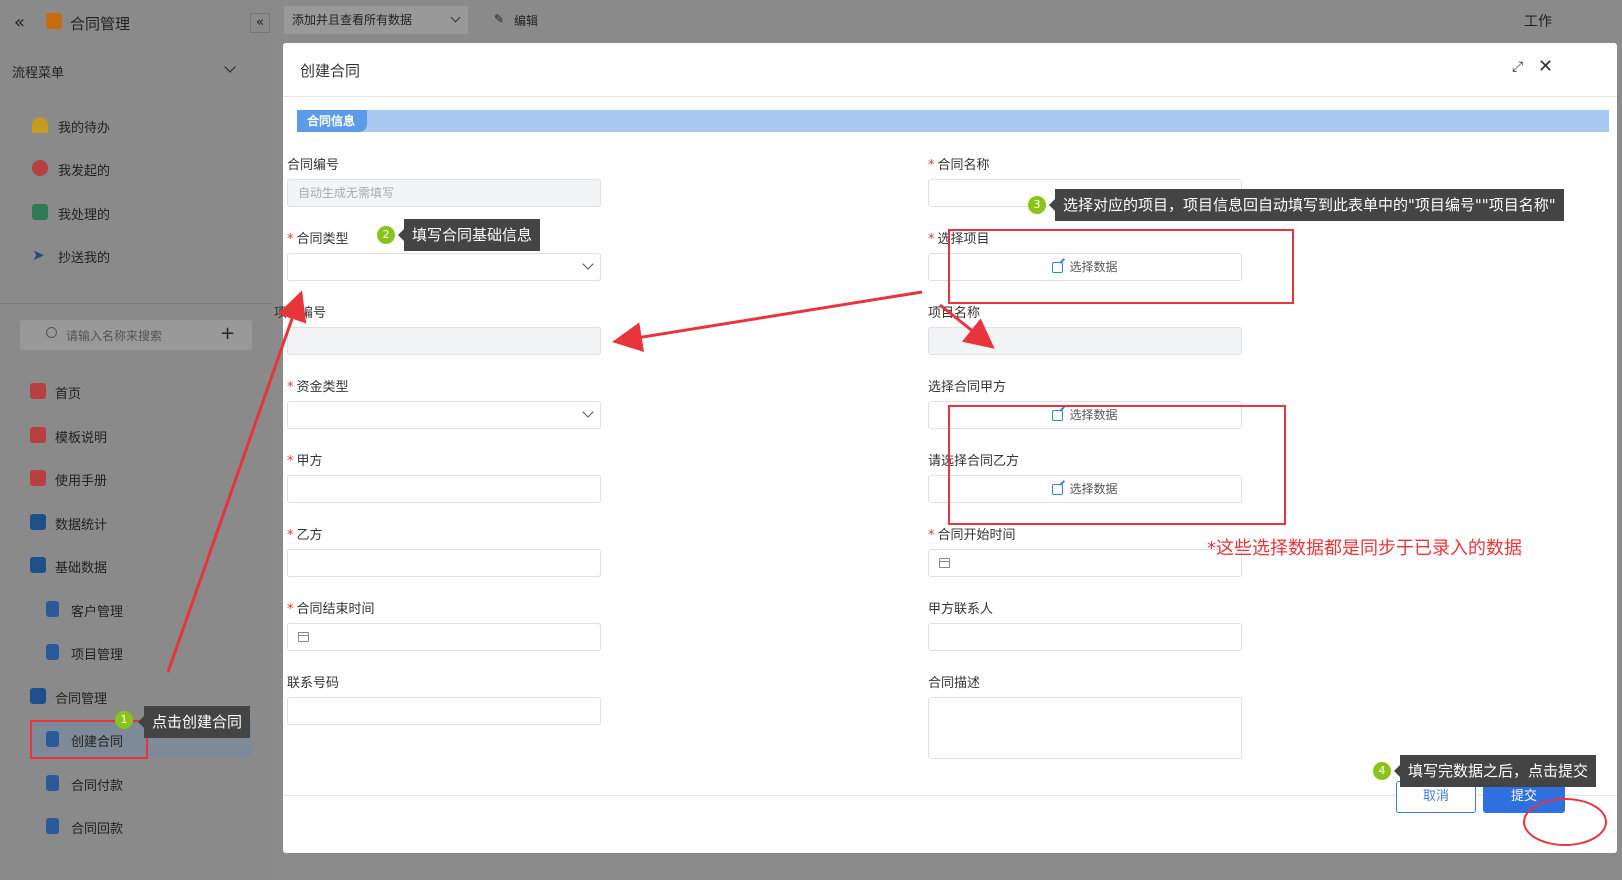 Image resolution: width=1622 pixels, height=880 pixels. I want to click on arrow-to-project-name, so click(967, 326).